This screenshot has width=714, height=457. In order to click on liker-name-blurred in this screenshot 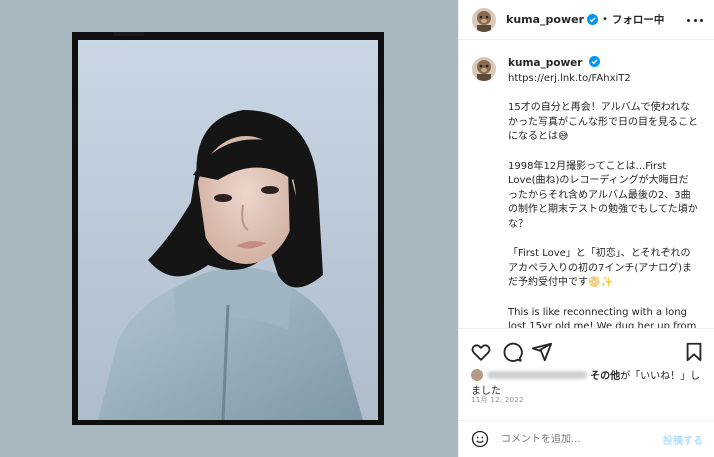, I will do `click(537, 375)`.